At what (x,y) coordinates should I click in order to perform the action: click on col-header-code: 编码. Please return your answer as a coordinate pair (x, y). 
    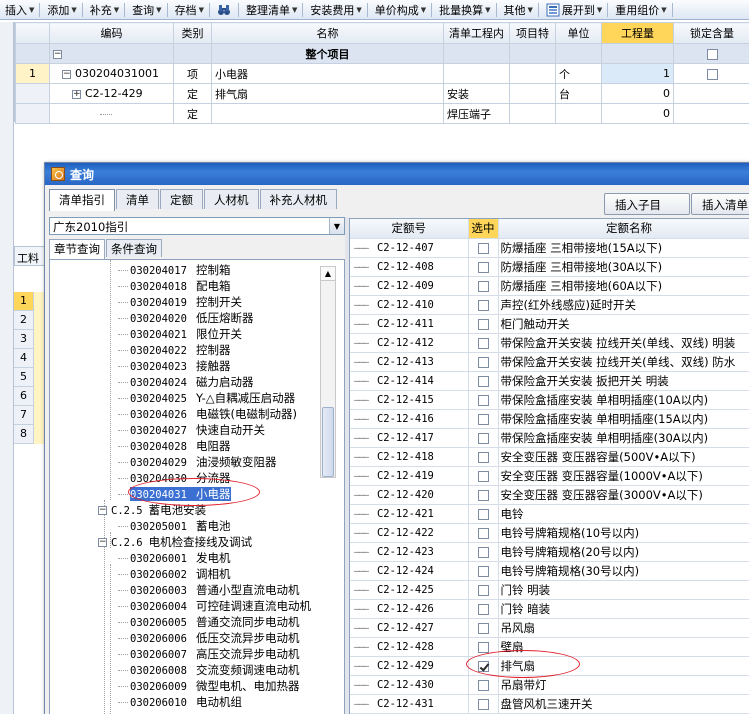
    Looking at the image, I should click on (111, 33).